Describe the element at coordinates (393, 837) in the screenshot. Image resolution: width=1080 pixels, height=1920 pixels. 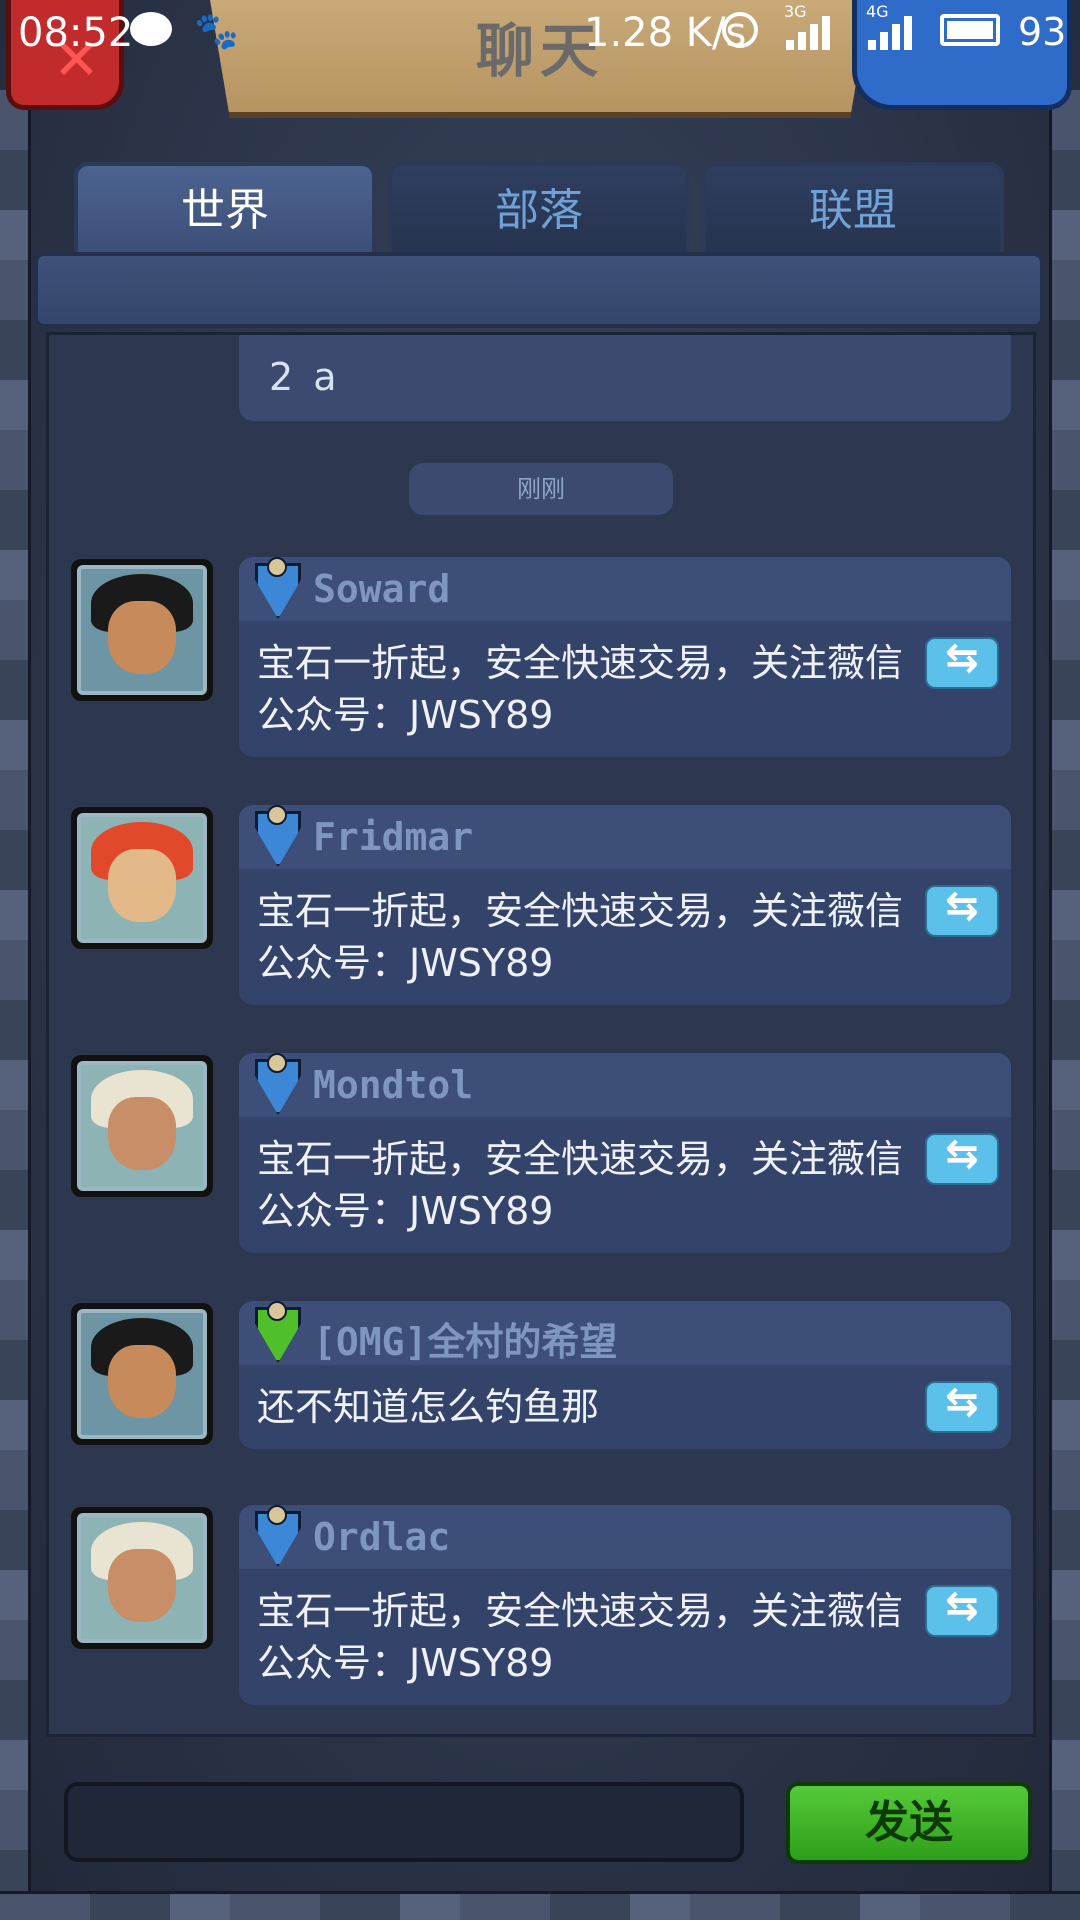
I see `sender-name: Fridmar` at that location.